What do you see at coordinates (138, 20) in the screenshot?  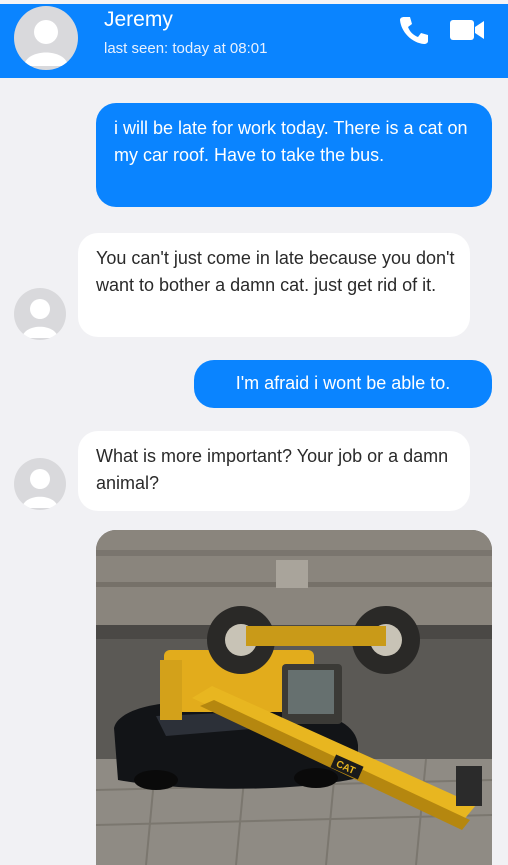 I see `contact-name: Jeremy` at bounding box center [138, 20].